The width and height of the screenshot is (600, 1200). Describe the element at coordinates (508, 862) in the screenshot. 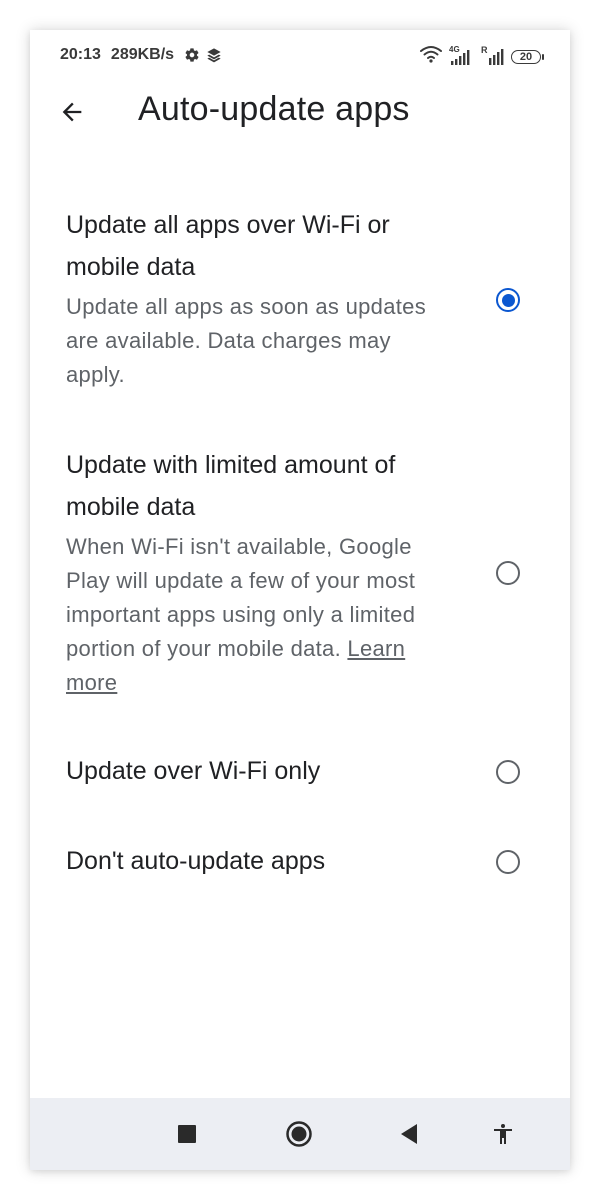

I see `radio-dont-auto-update` at that location.